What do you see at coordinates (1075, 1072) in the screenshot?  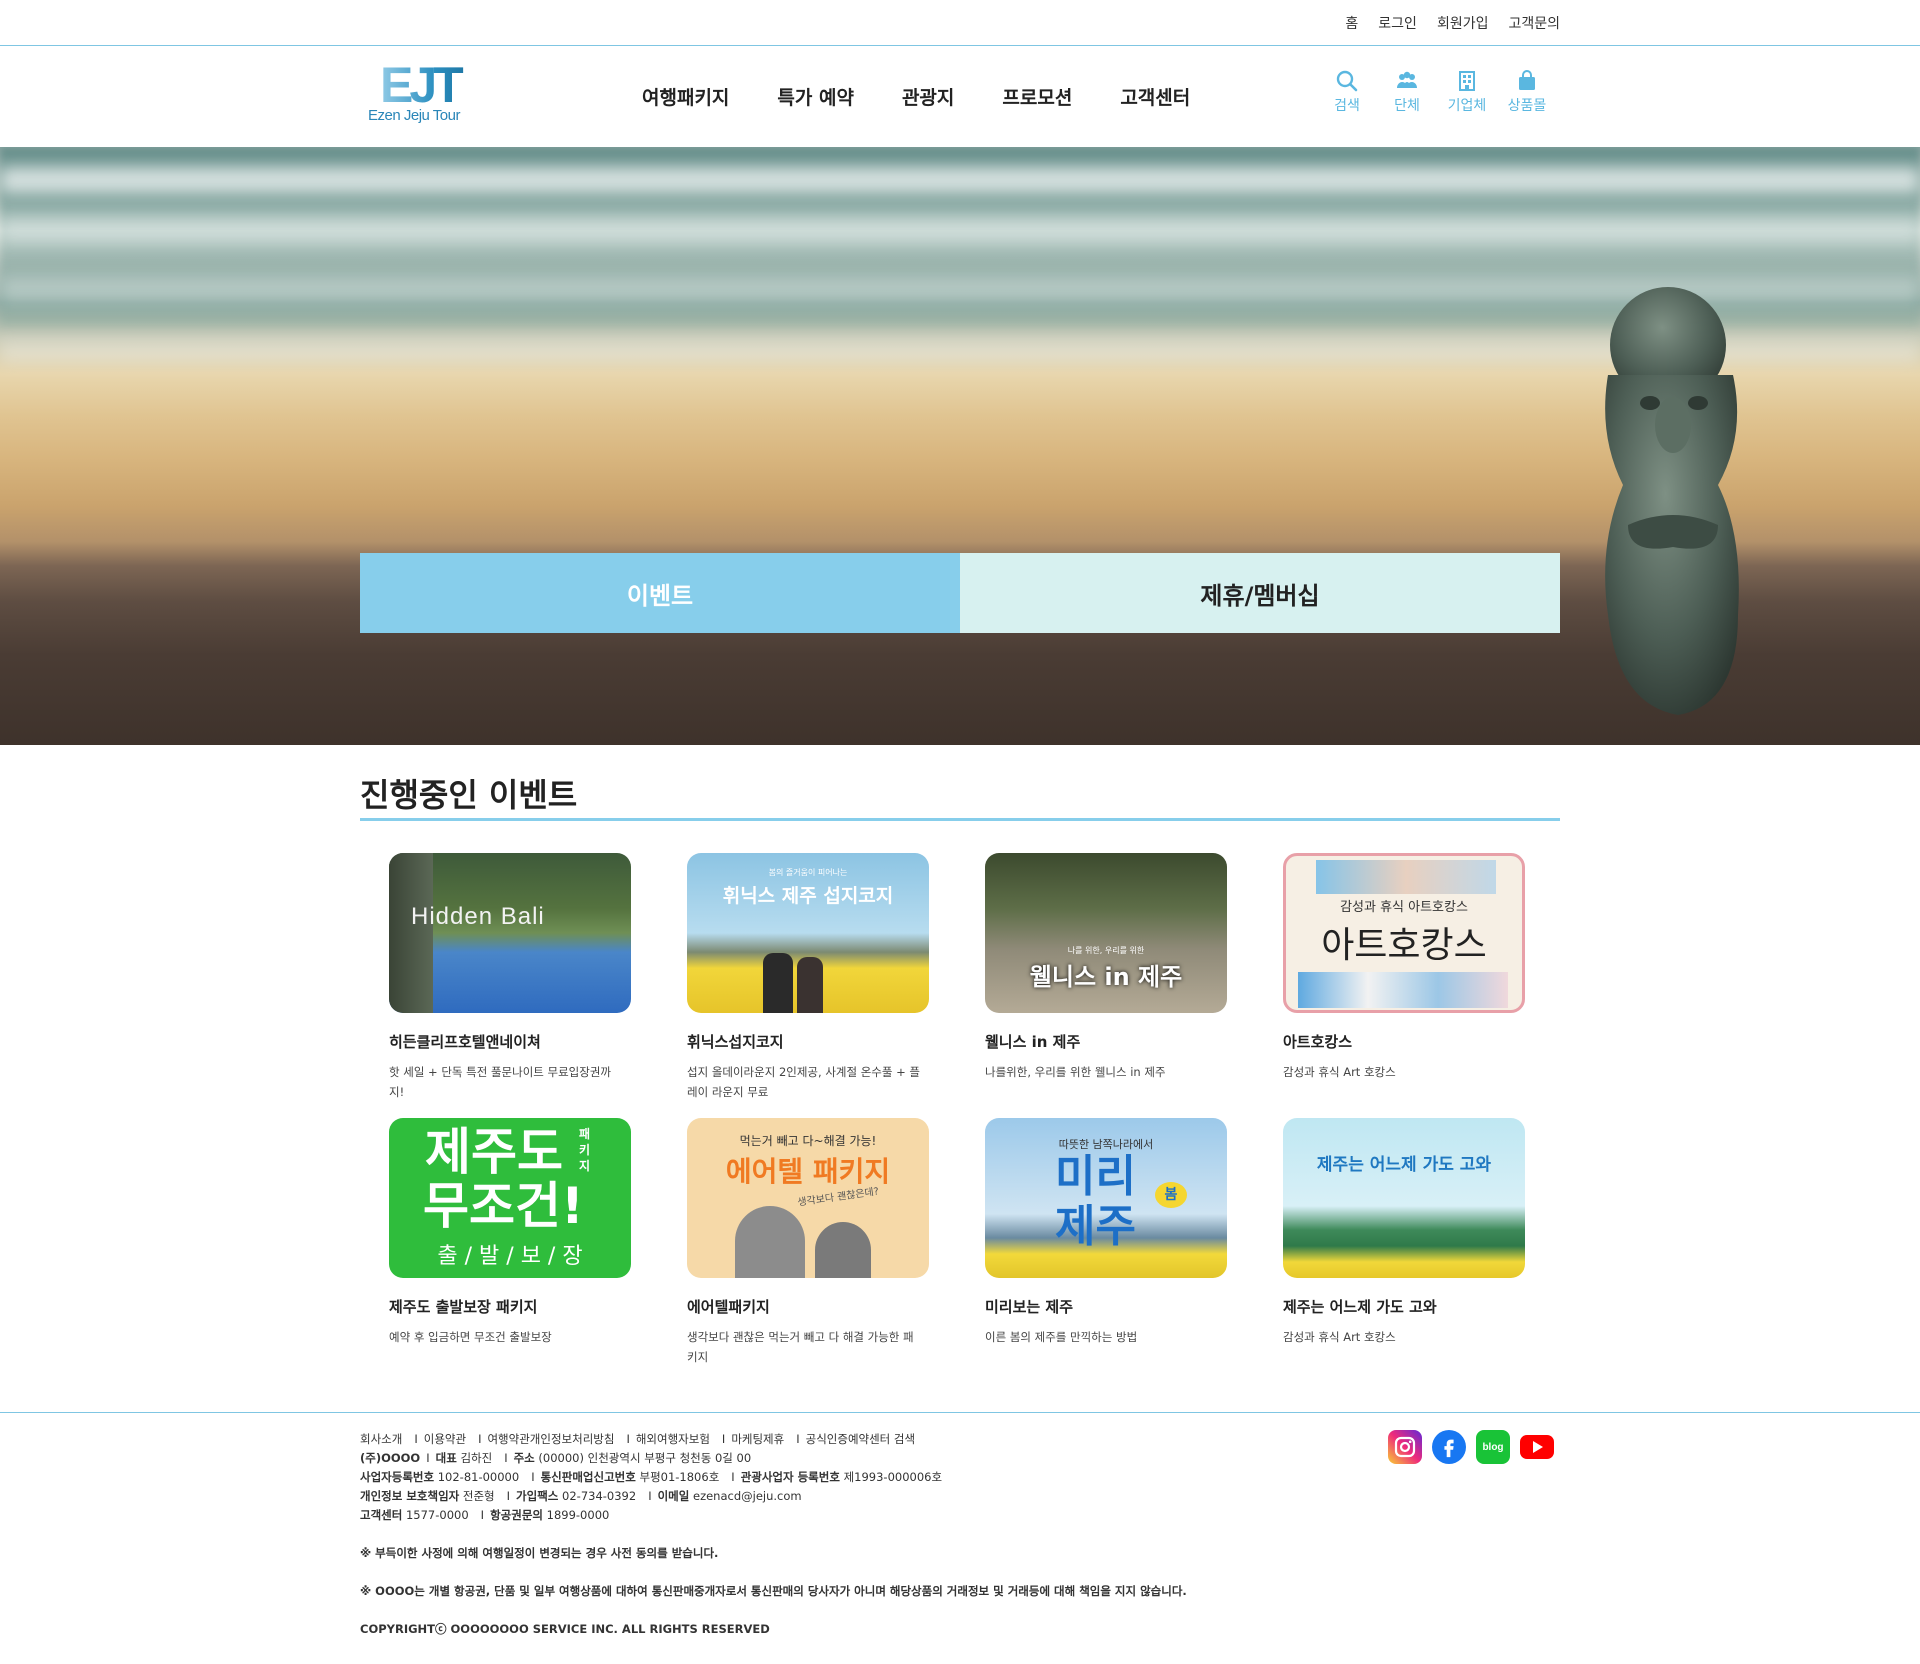 I see `event-description: 나를위한, 우리를 위한 웰니스 in 제주` at bounding box center [1075, 1072].